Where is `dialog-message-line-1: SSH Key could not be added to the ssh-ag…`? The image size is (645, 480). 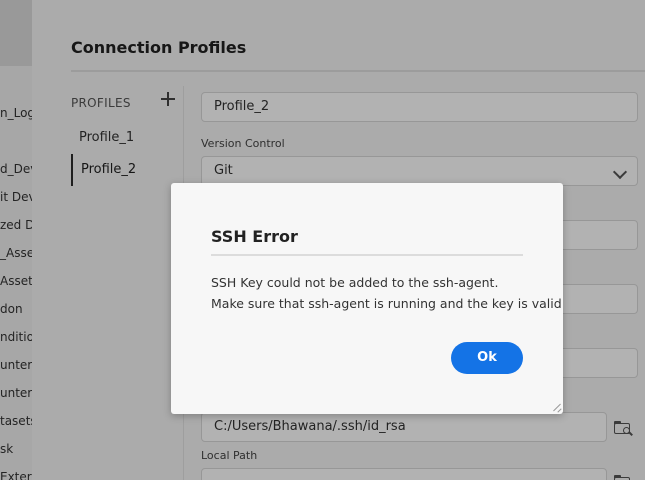 dialog-message-line-1: SSH Key could not be added to the ssh-ag… is located at coordinates (355, 282).